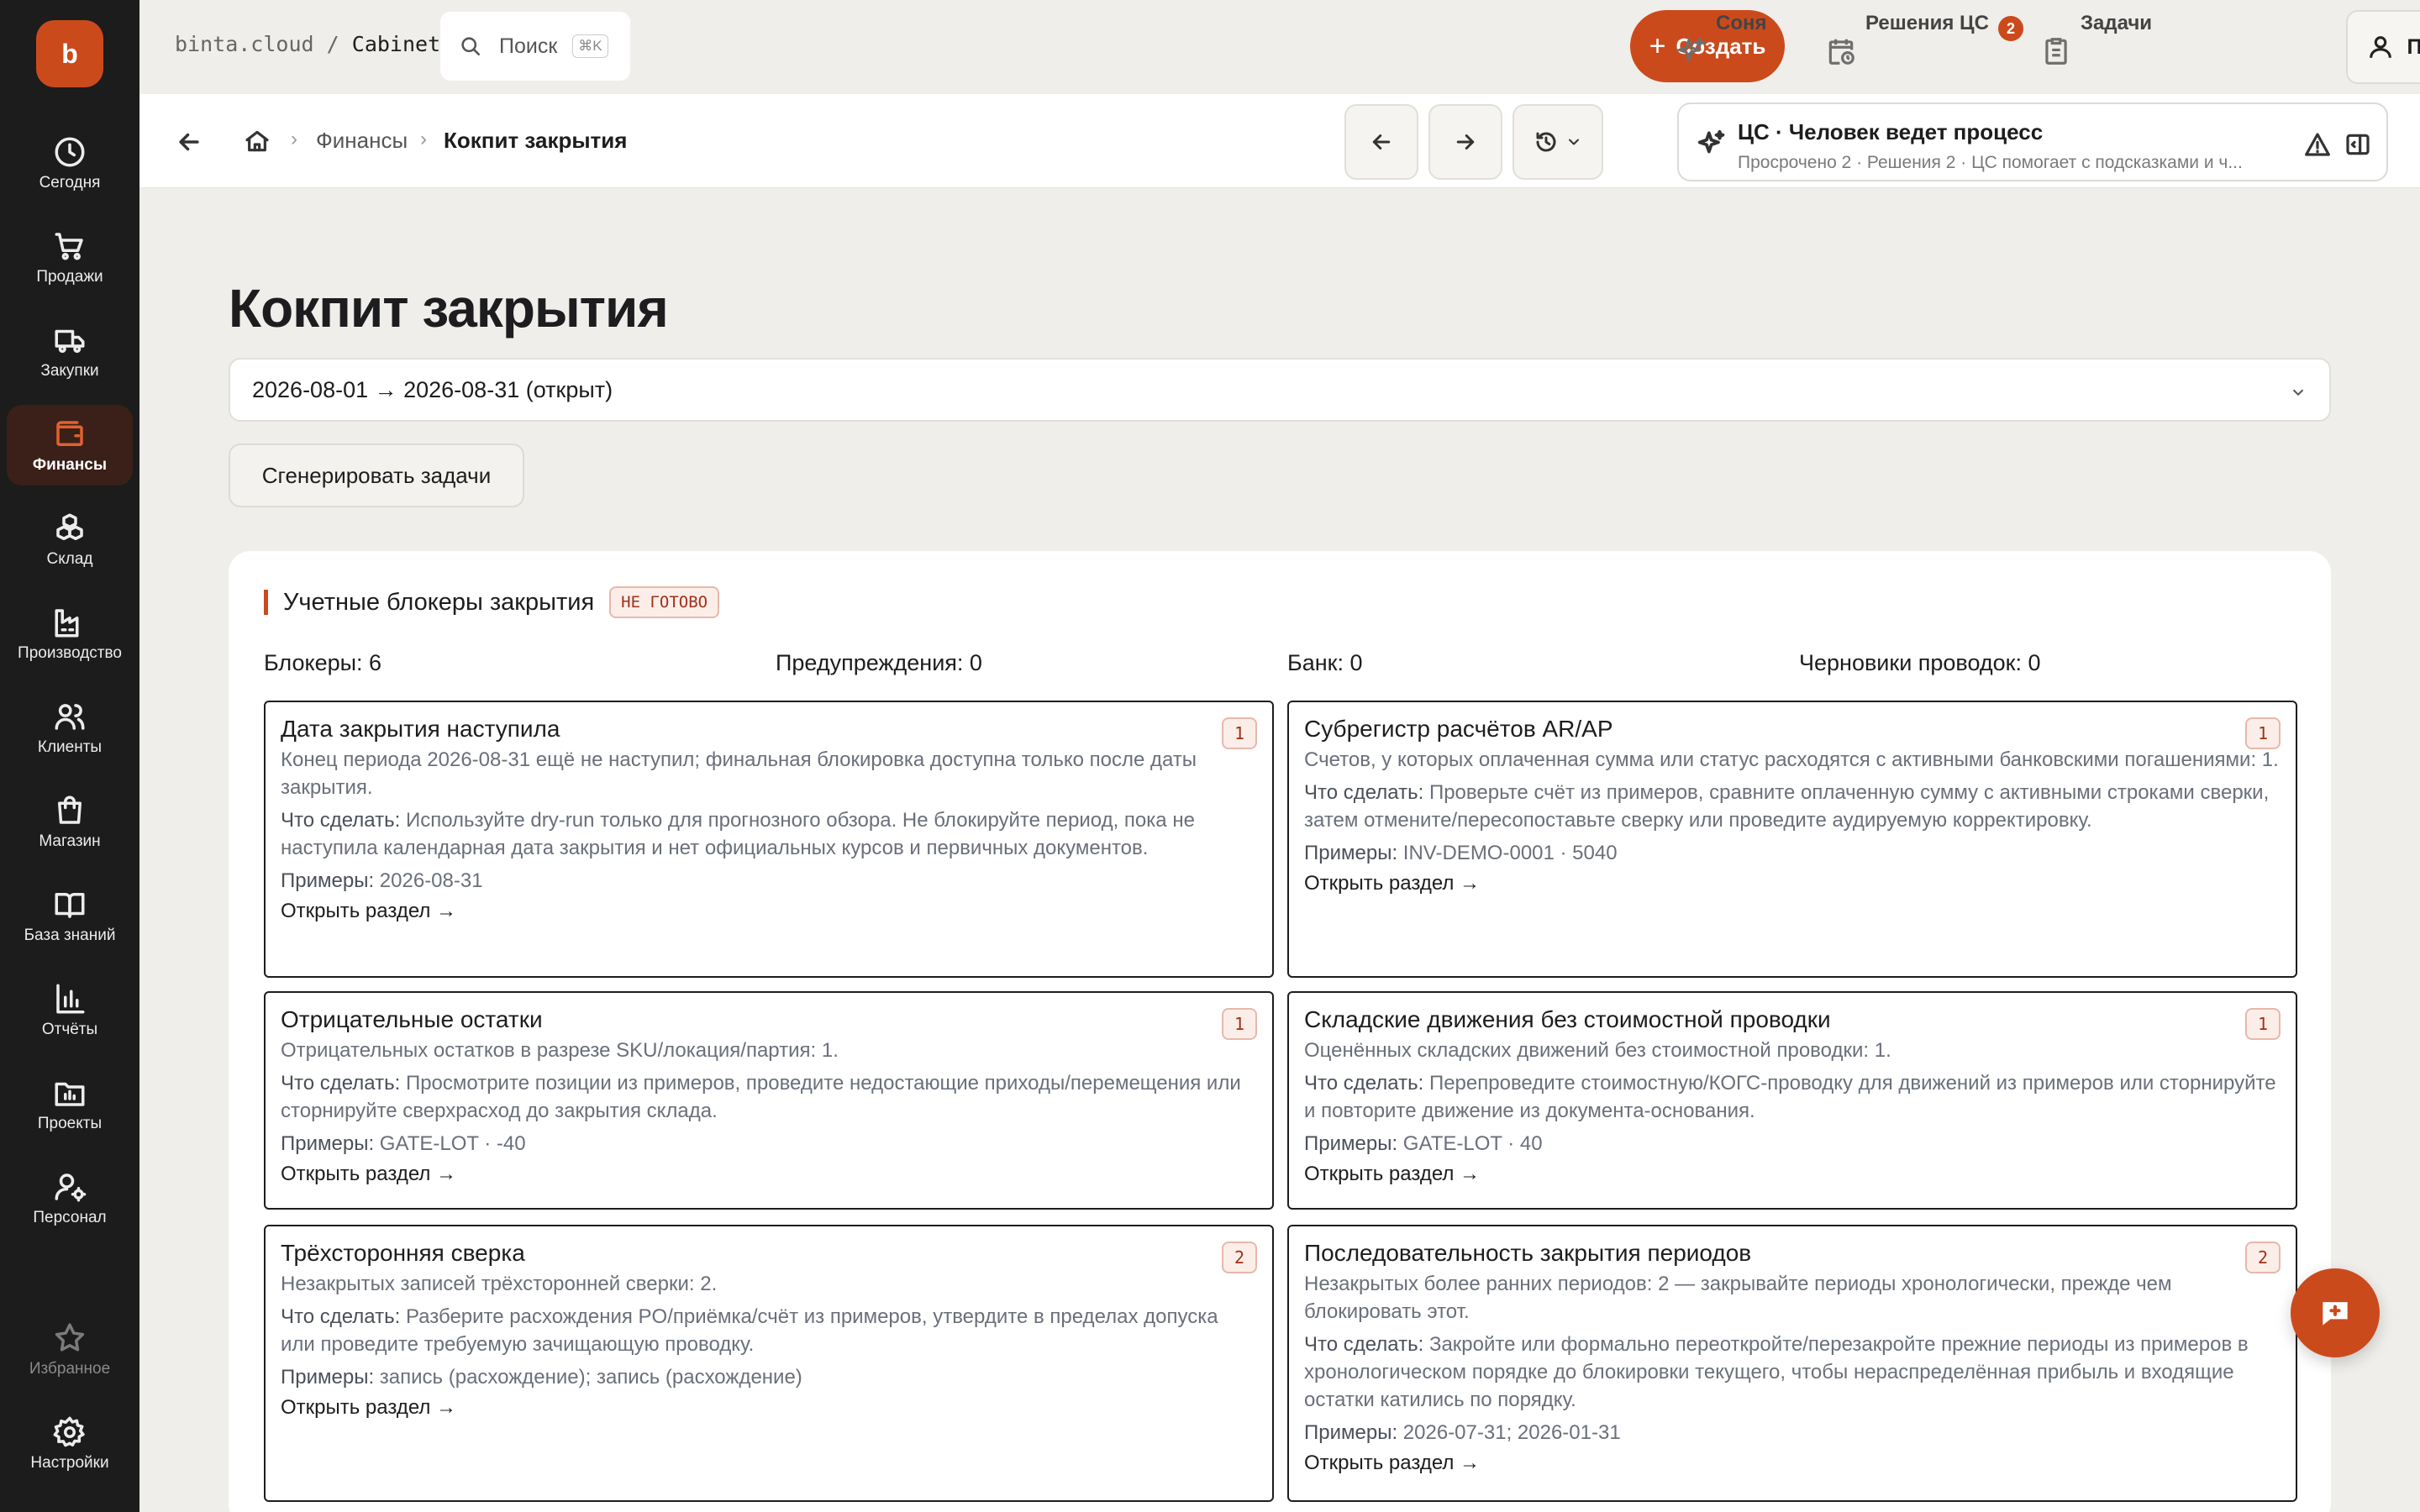 The width and height of the screenshot is (2420, 1512). What do you see at coordinates (528, 46) in the screenshot?
I see `search-placeholder: Поиск` at bounding box center [528, 46].